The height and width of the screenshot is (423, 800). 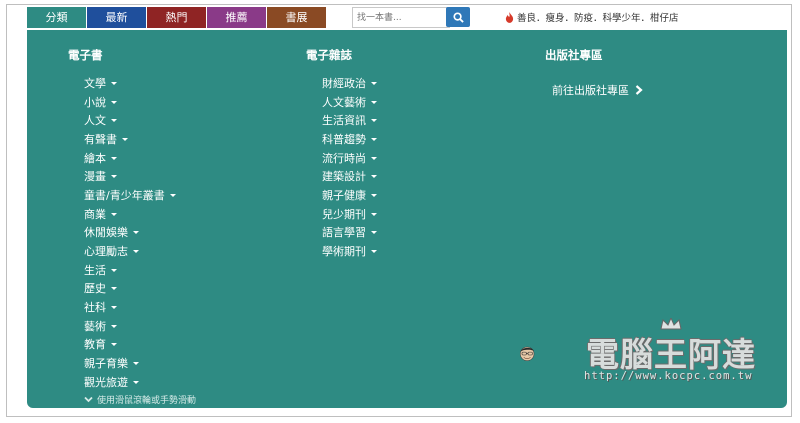 What do you see at coordinates (344, 251) in the screenshot?
I see `magazine-category-label: 學術期刊` at bounding box center [344, 251].